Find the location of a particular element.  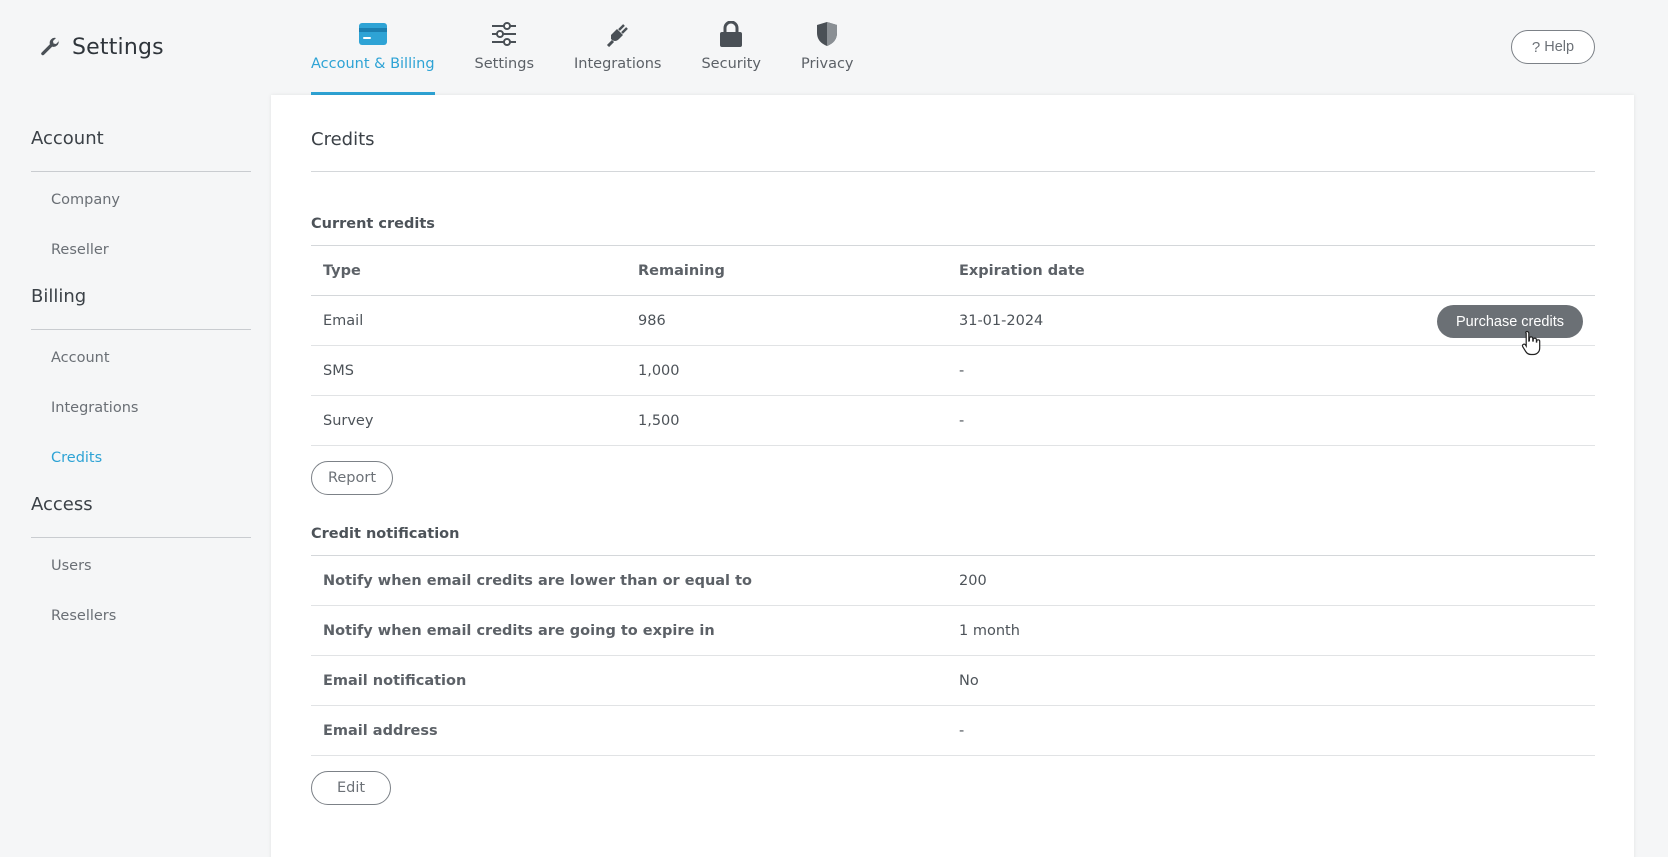

table-row: Email notification No is located at coordinates (953, 681).